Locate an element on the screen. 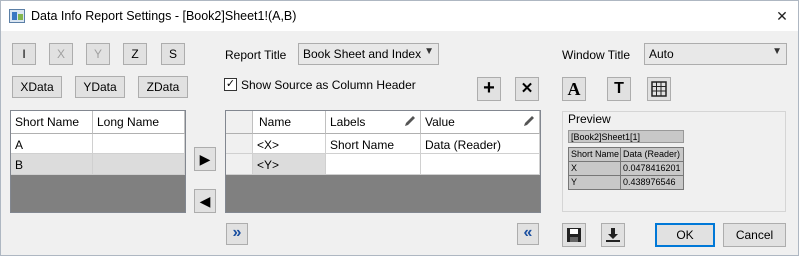 The width and height of the screenshot is (799, 256). column-header-name: Name is located at coordinates (289, 122).